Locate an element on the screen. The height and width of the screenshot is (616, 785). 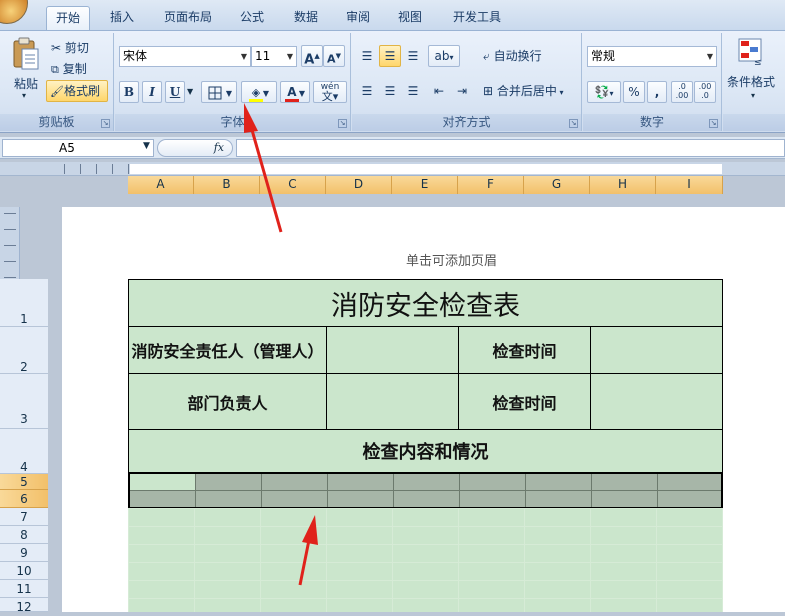
arrow-to-selected-rows is located at coordinates (308, 550).